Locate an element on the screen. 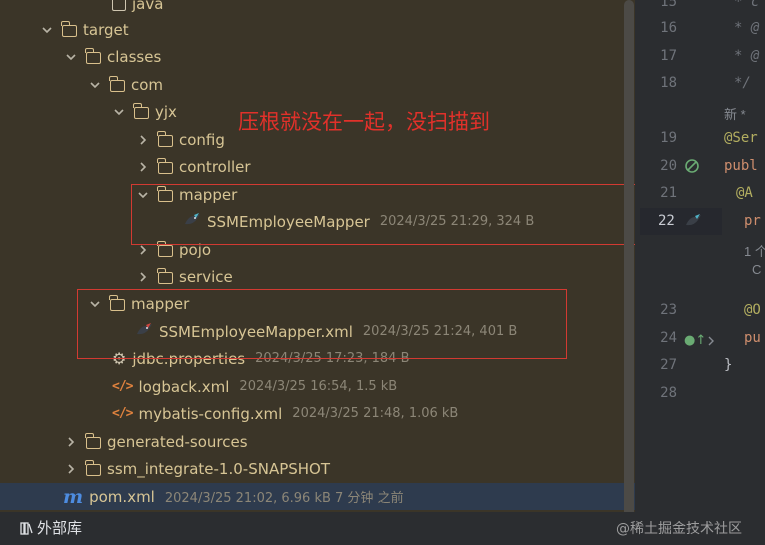  tree-row-classes: classes is located at coordinates (317, 56).